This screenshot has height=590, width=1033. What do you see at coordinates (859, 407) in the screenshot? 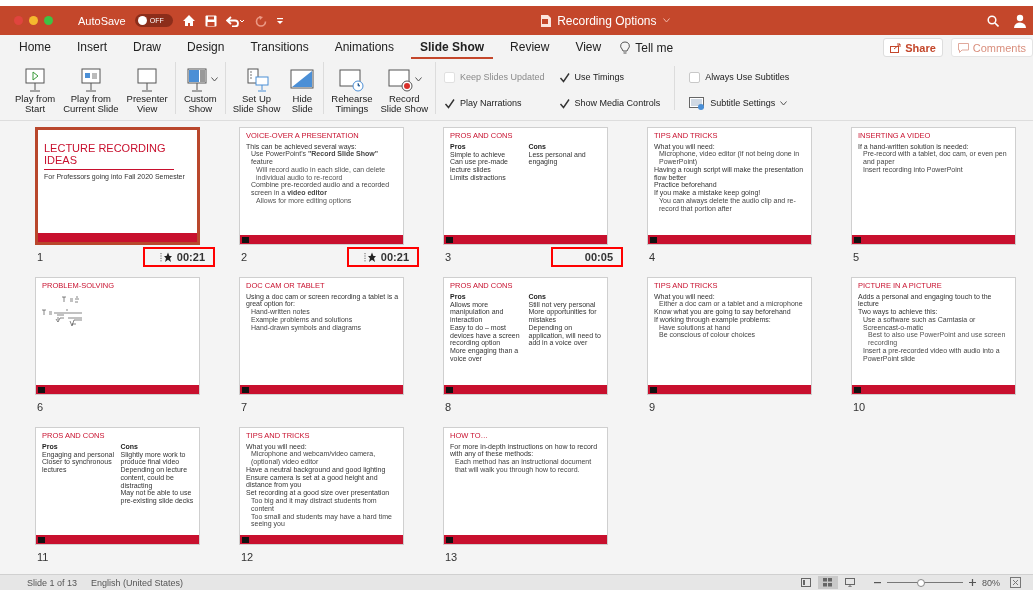
I see `slide-number: 10` at bounding box center [859, 407].